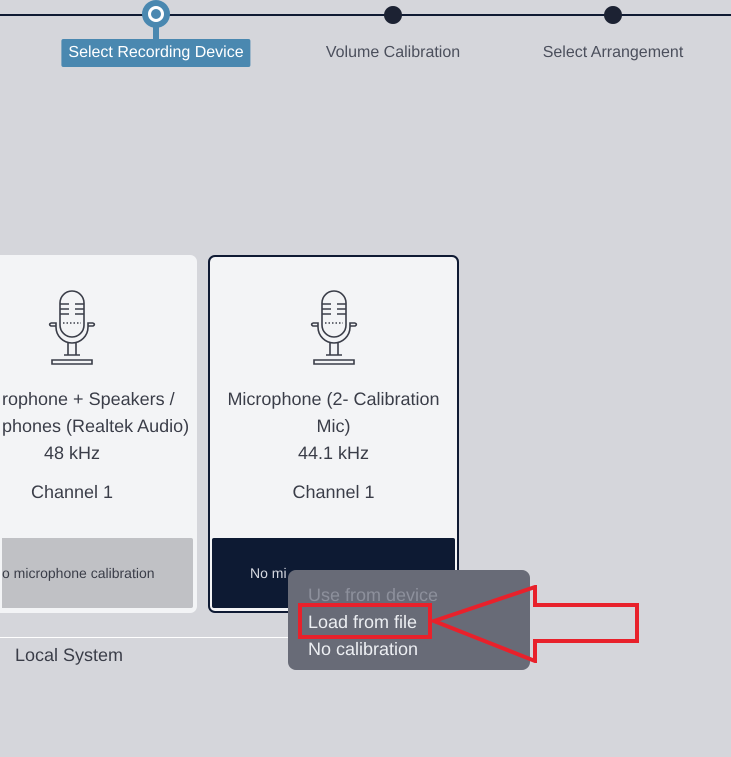 This screenshot has height=757, width=731. I want to click on device-name: Microphone (2- Calibration, so click(333, 399).